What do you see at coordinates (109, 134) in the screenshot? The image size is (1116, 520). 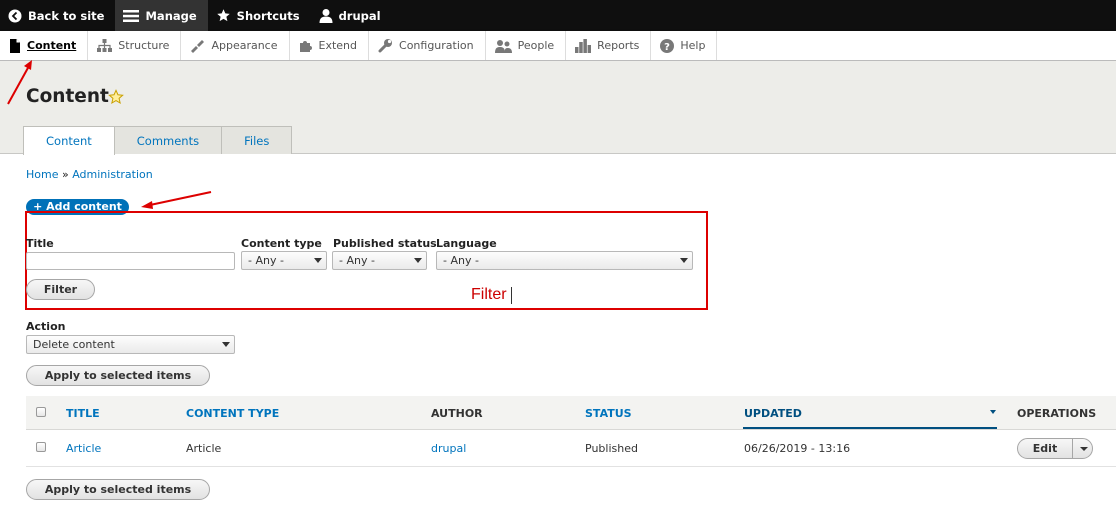 I see `annotation-arrows` at bounding box center [109, 134].